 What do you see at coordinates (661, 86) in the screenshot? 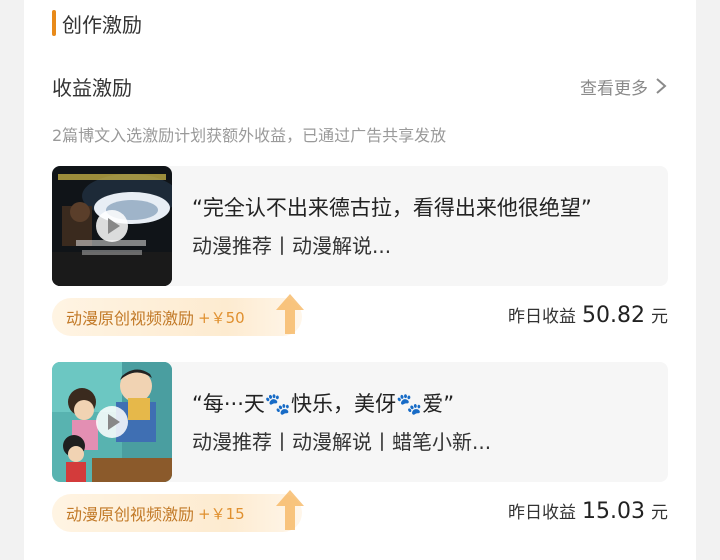
I see `chevron-right-icon` at bounding box center [661, 86].